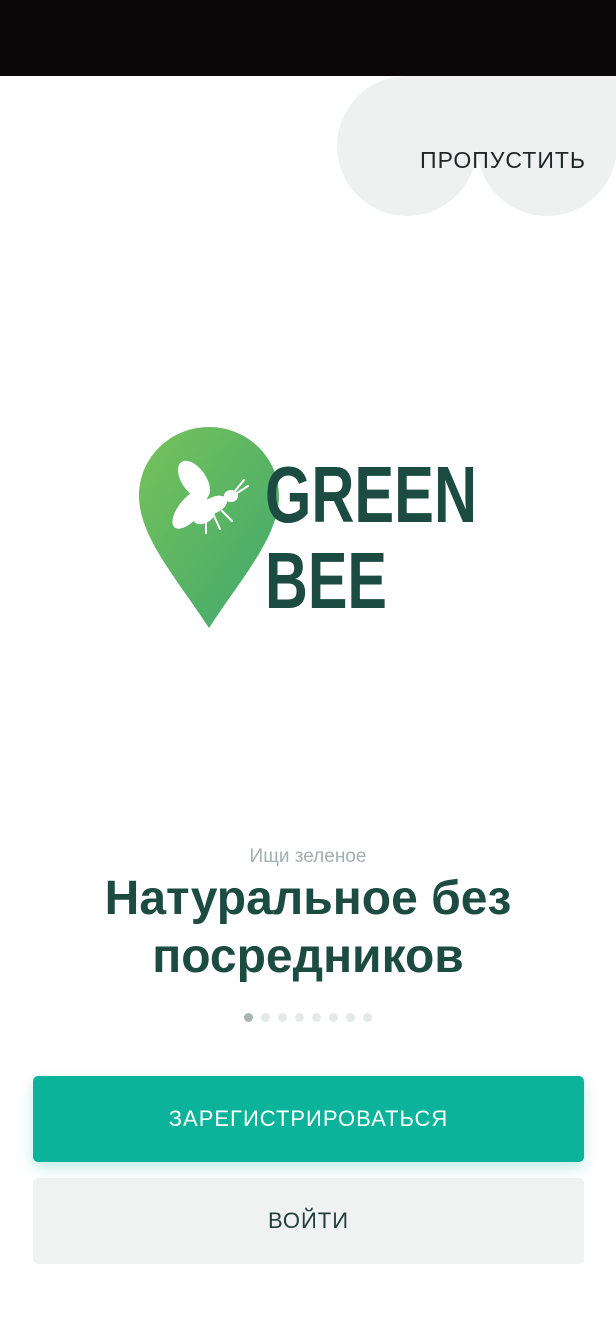 Image resolution: width=616 pixels, height=1334 pixels. What do you see at coordinates (308, 927) in the screenshot?
I see `onboarding-headline: Натуральное без посредников` at bounding box center [308, 927].